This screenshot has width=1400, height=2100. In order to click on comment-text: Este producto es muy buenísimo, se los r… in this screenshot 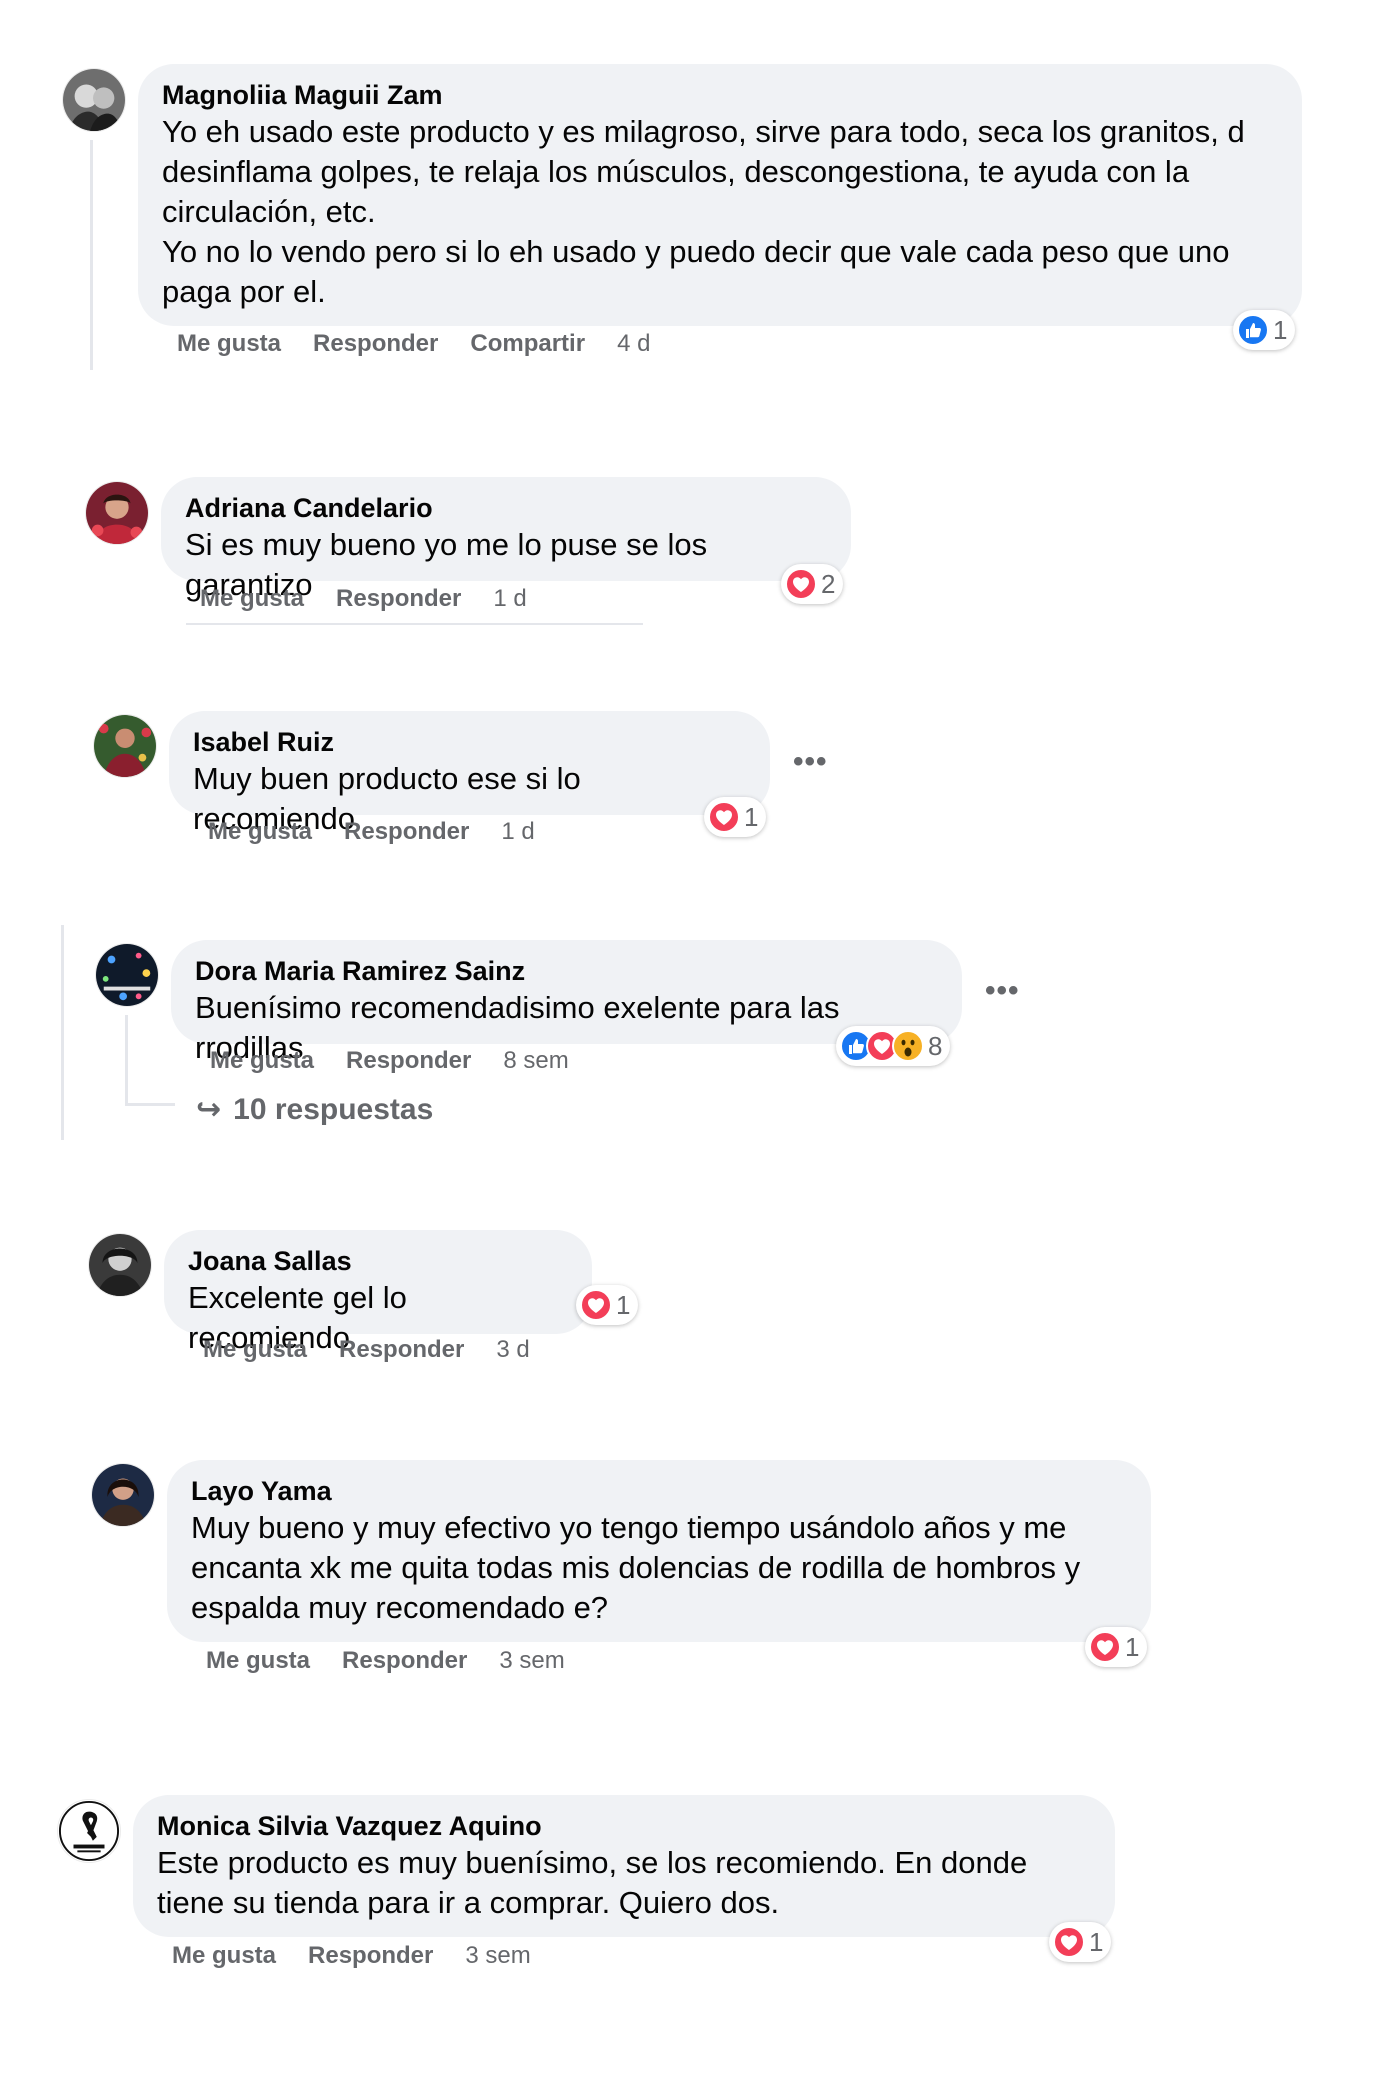, I will do `click(596, 1882)`.